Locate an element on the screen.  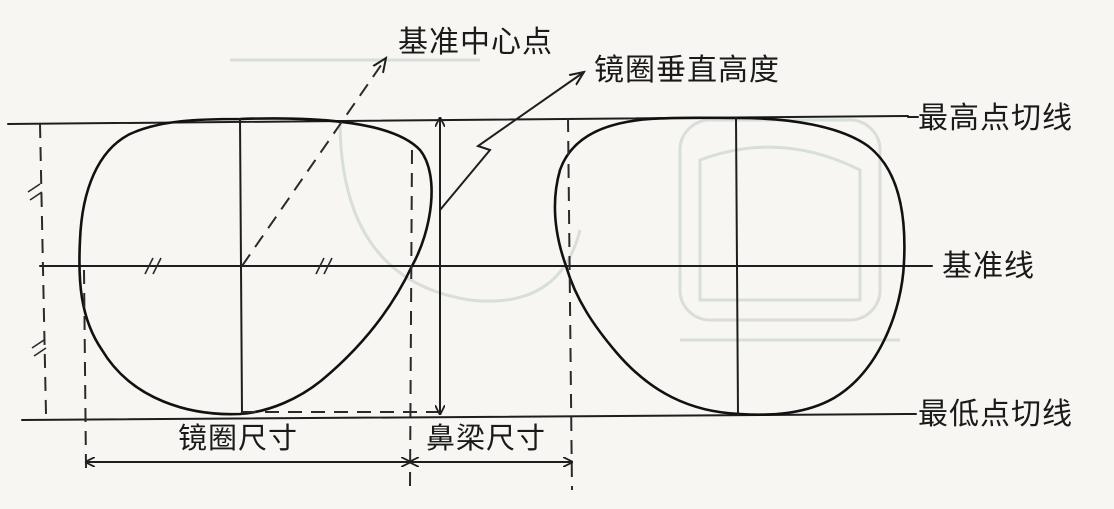
left-lens-center-line is located at coordinates (241, 266).